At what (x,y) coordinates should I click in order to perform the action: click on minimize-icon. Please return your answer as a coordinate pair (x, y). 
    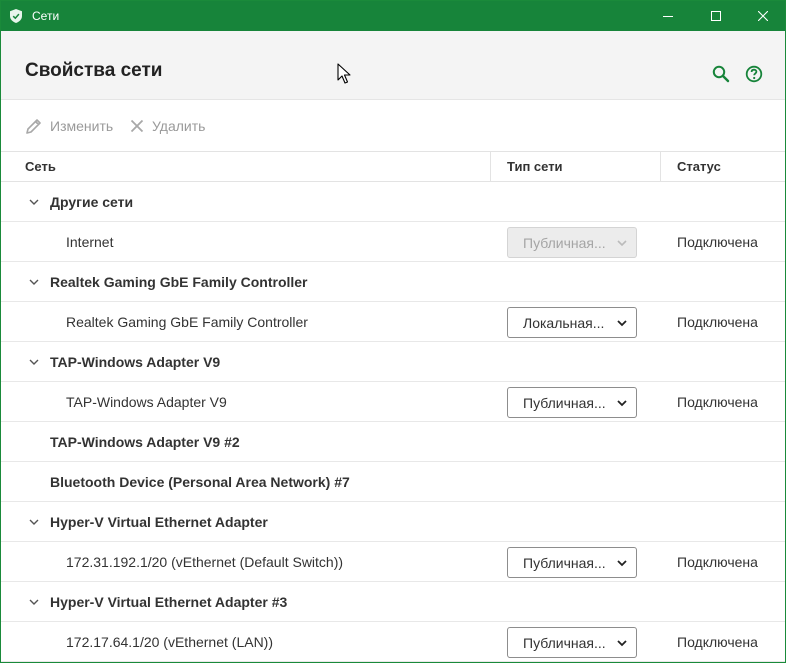
    Looking at the image, I should click on (668, 16).